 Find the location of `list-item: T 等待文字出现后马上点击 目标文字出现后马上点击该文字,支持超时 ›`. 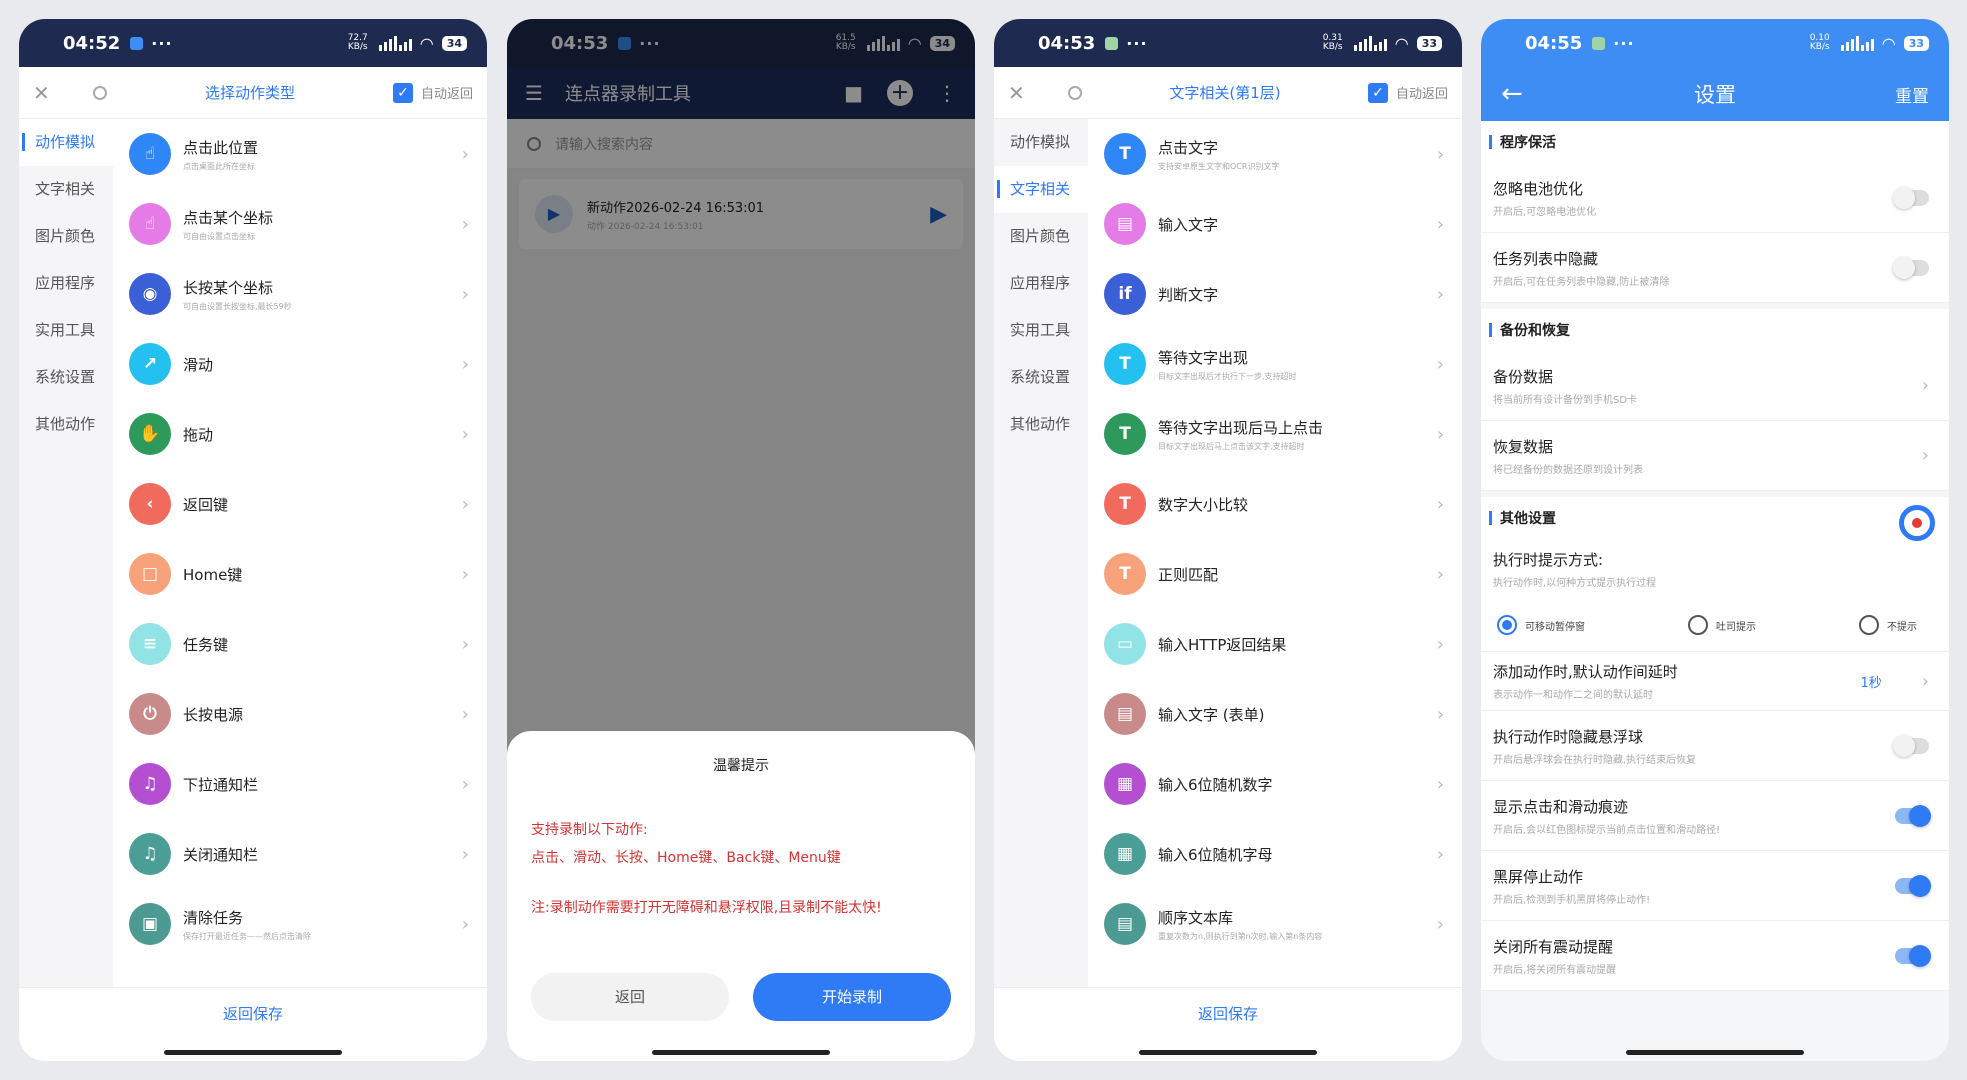

list-item: T 等待文字出现后马上点击 目标文字出现后马上点击该文字,支持超时 › is located at coordinates (1275, 434).